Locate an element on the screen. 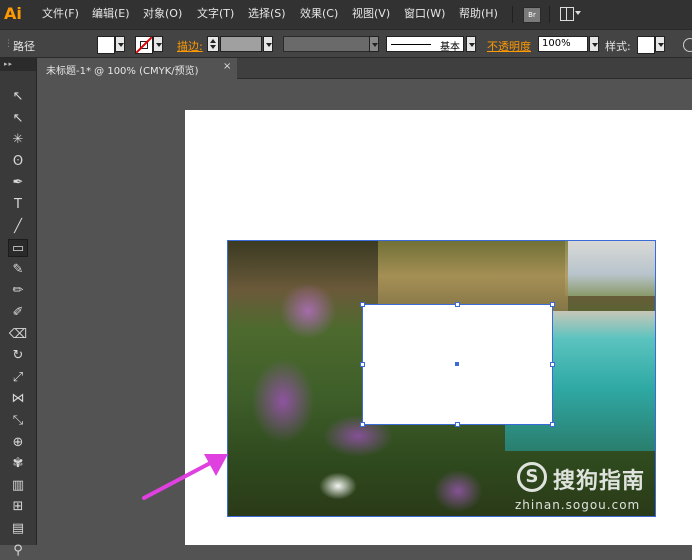  resize-handle-bottom is located at coordinates (457, 424).